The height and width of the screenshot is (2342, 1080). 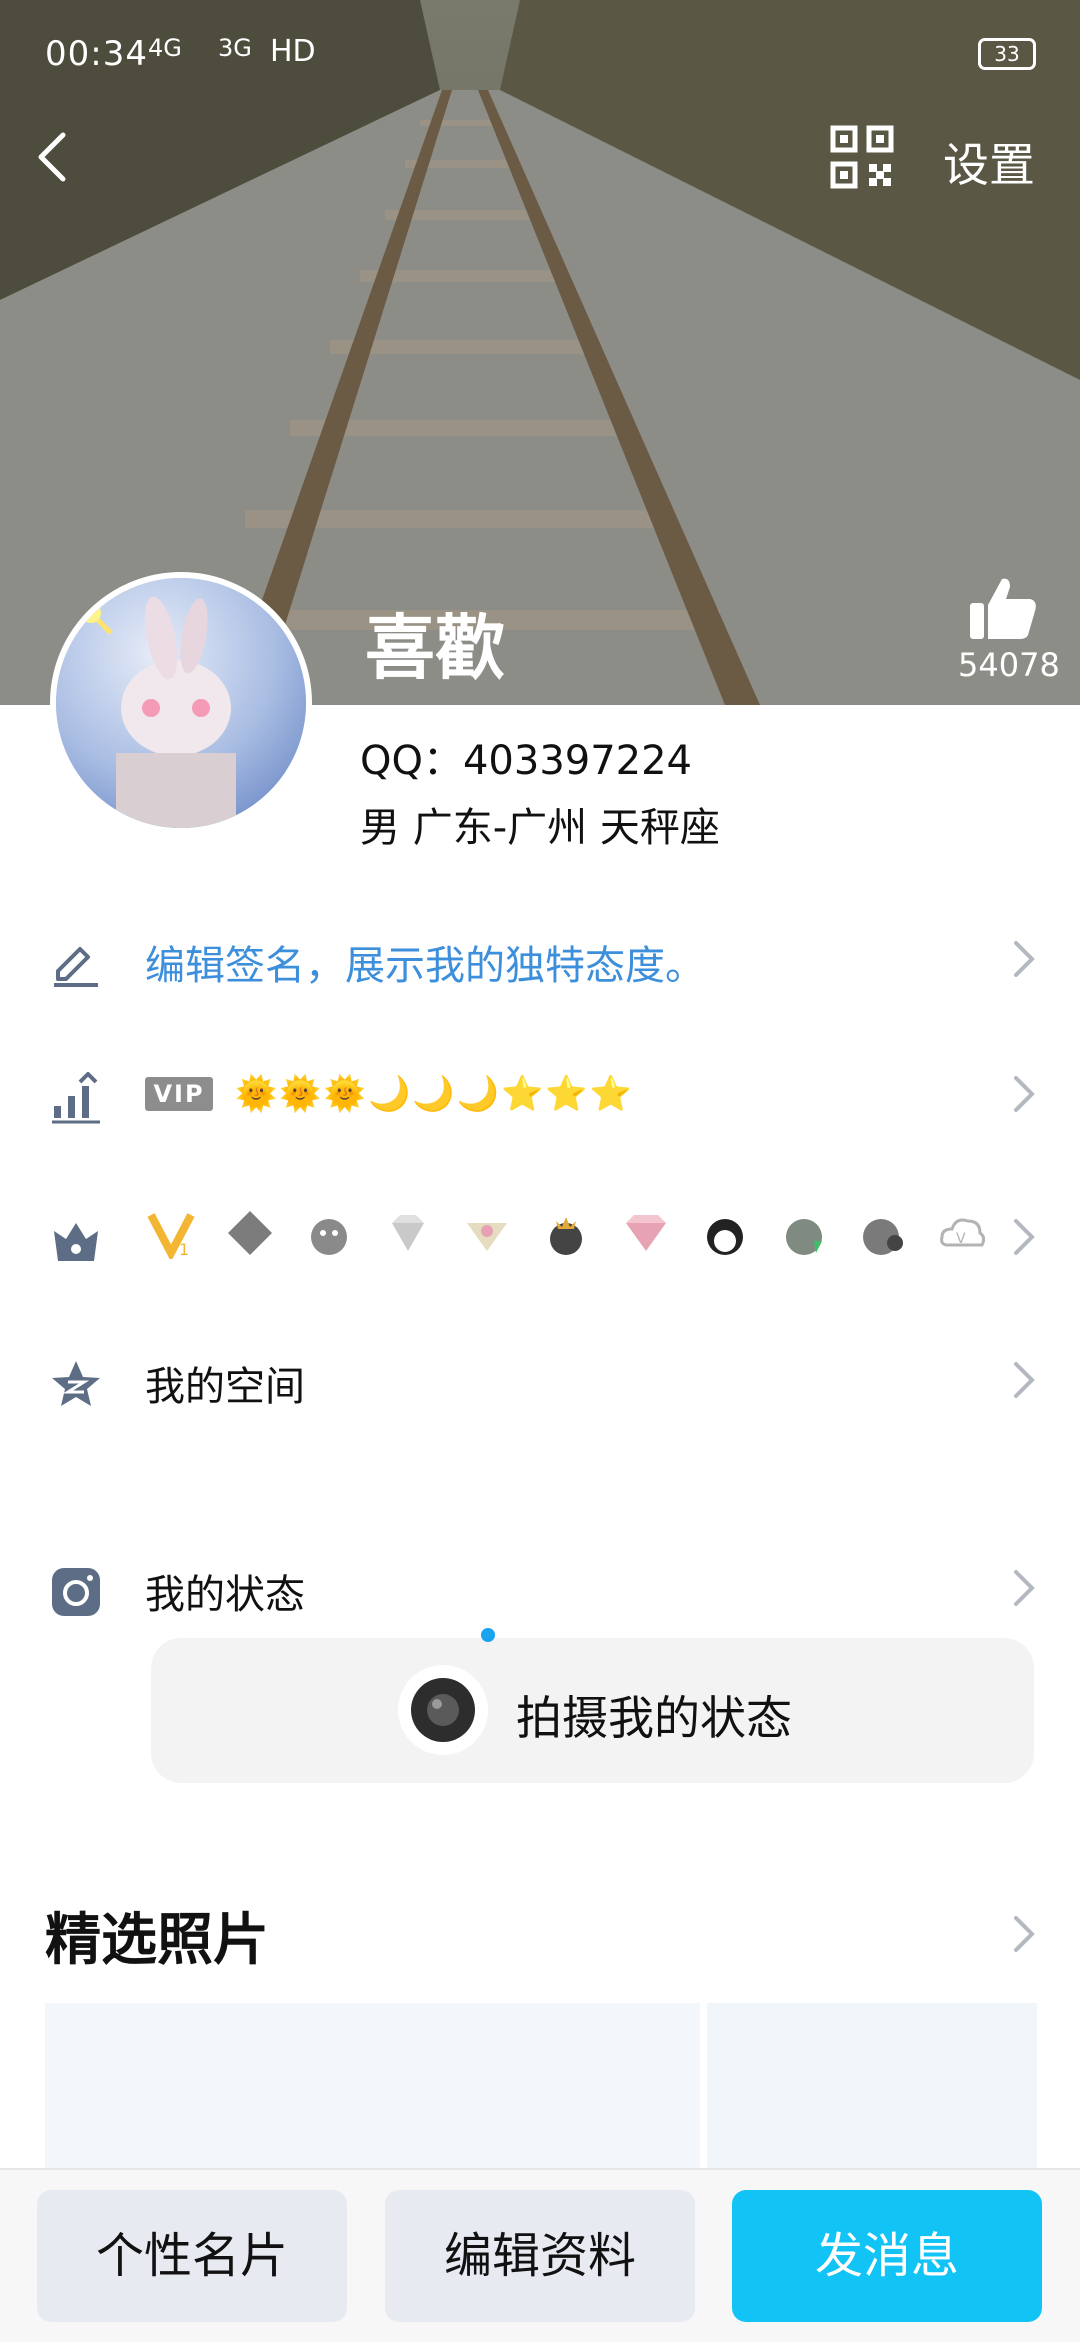 I want to click on penguin-medal-icon, so click(x=329, y=1237).